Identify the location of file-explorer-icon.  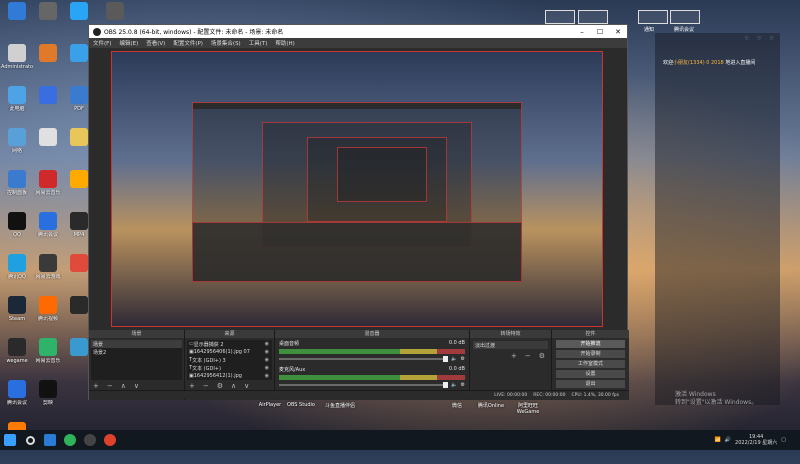
(50, 440).